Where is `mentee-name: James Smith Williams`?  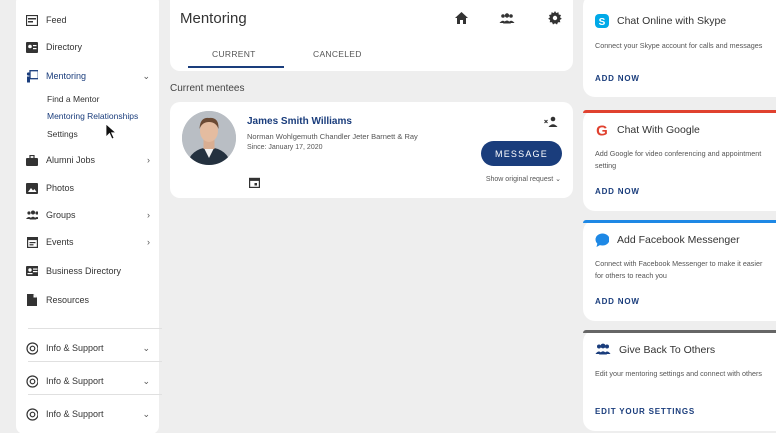 mentee-name: James Smith Williams is located at coordinates (299, 121).